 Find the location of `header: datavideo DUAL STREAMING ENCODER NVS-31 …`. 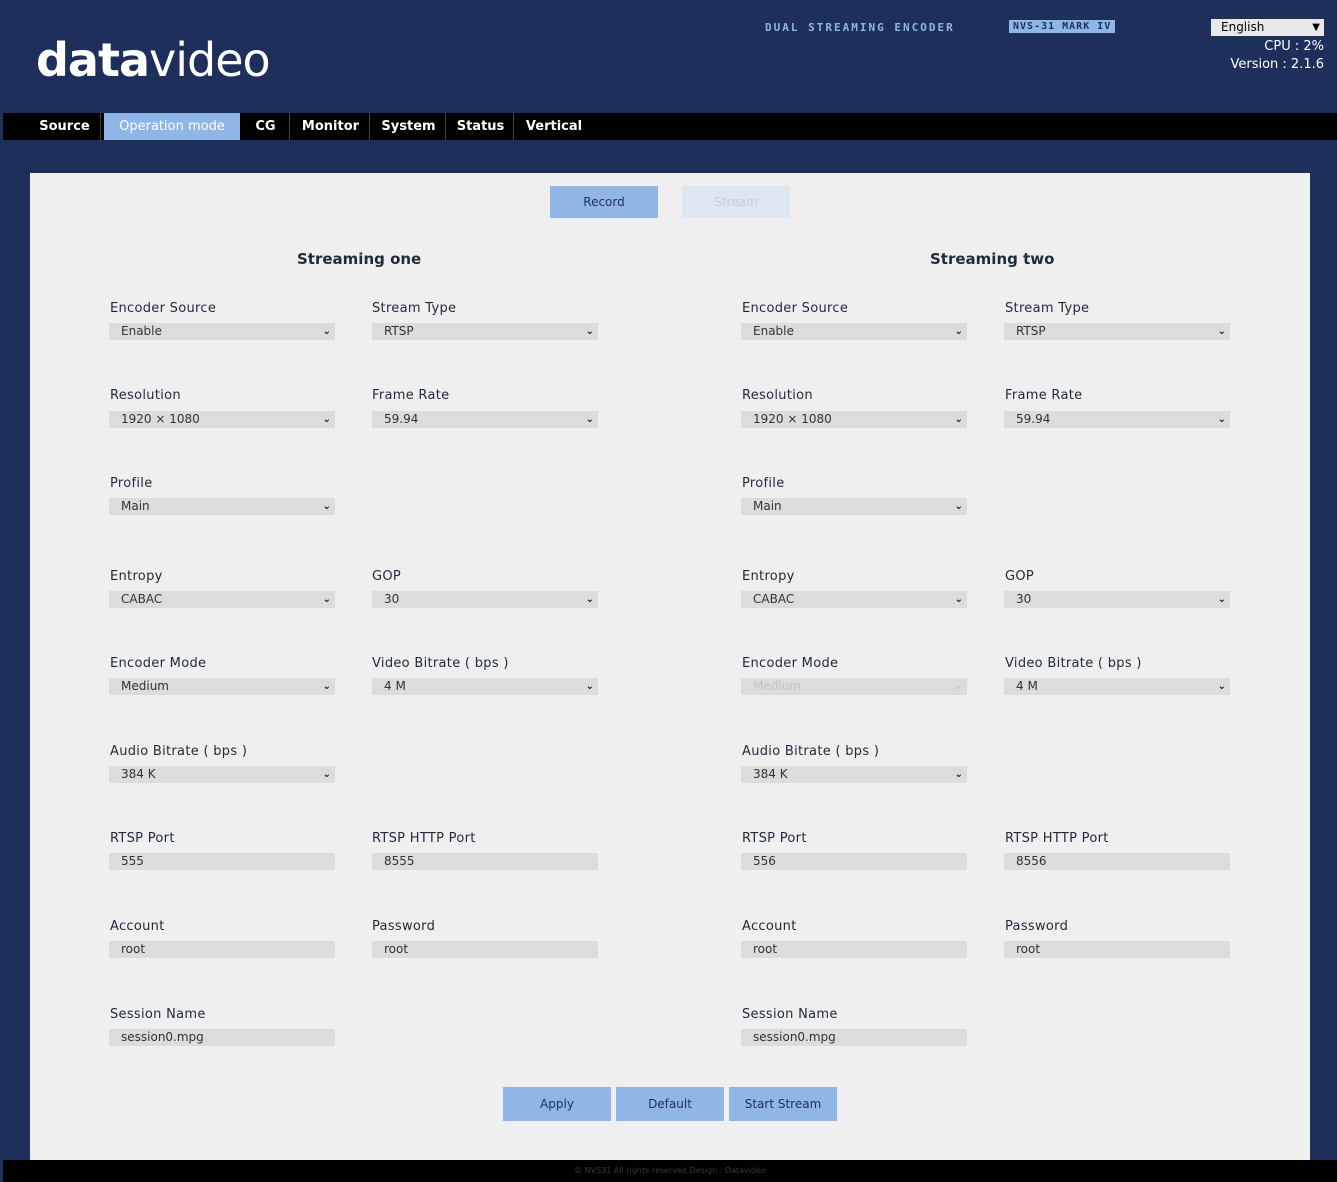

header: datavideo DUAL STREAMING ENCODER NVS-31 … is located at coordinates (670, 59).